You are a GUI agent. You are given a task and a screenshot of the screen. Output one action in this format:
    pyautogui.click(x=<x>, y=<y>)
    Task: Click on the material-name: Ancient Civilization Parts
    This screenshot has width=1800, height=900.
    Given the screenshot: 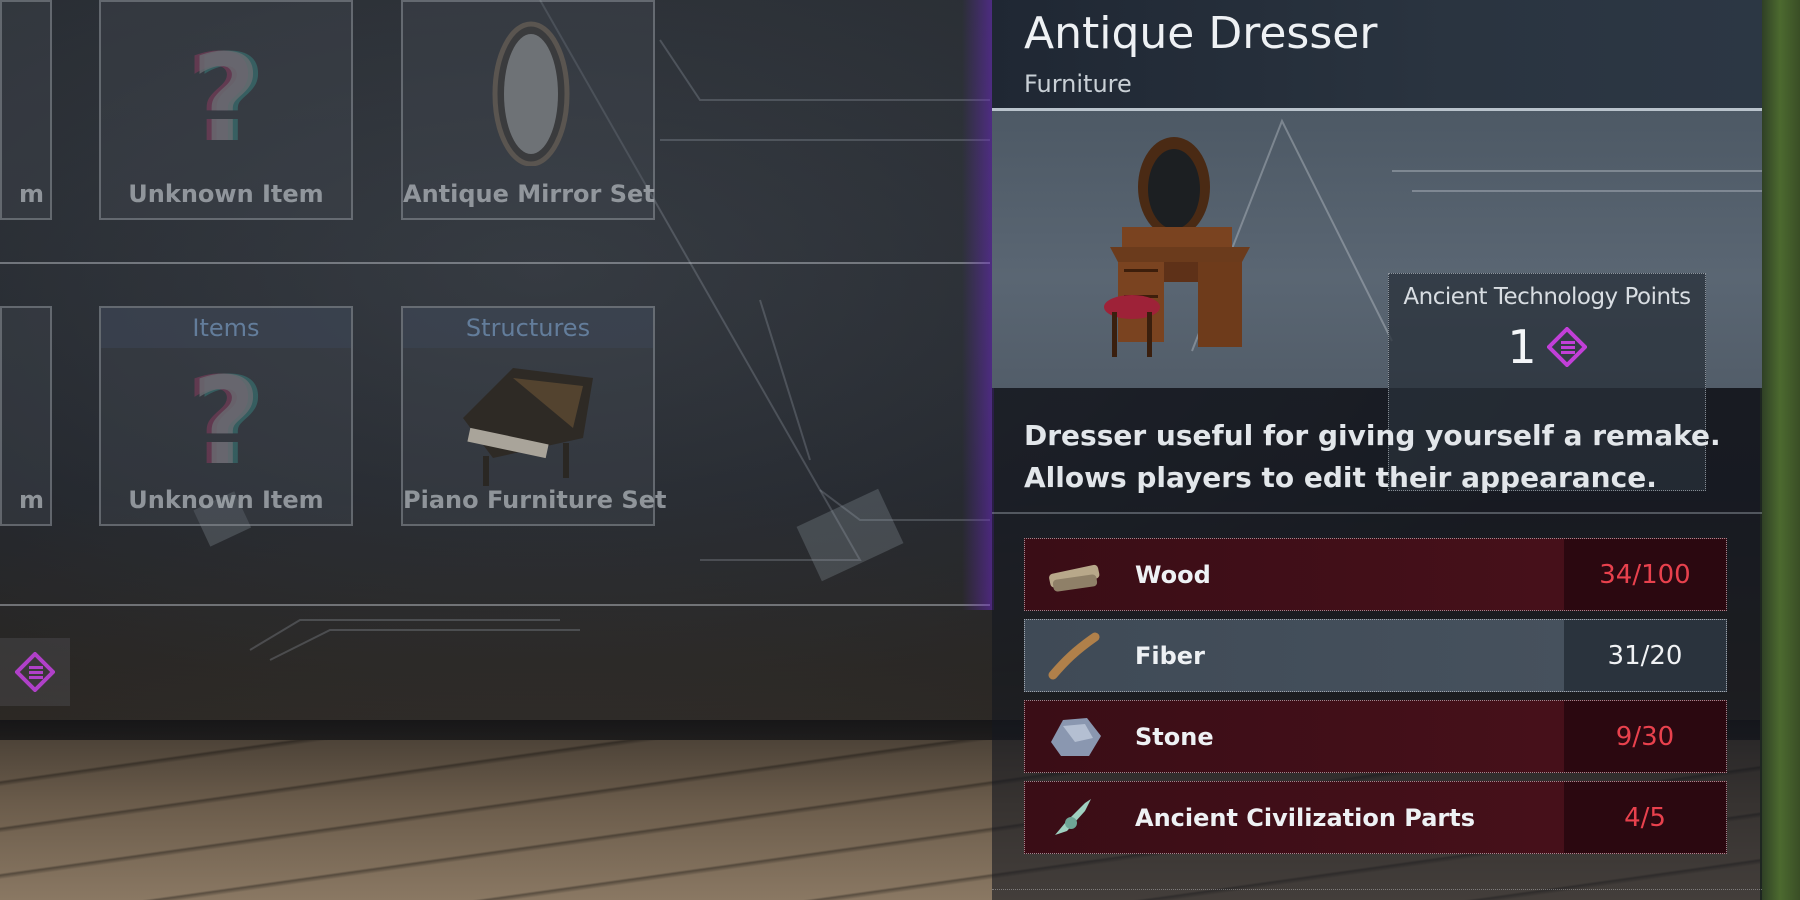 What is the action you would take?
    pyautogui.click(x=1305, y=817)
    